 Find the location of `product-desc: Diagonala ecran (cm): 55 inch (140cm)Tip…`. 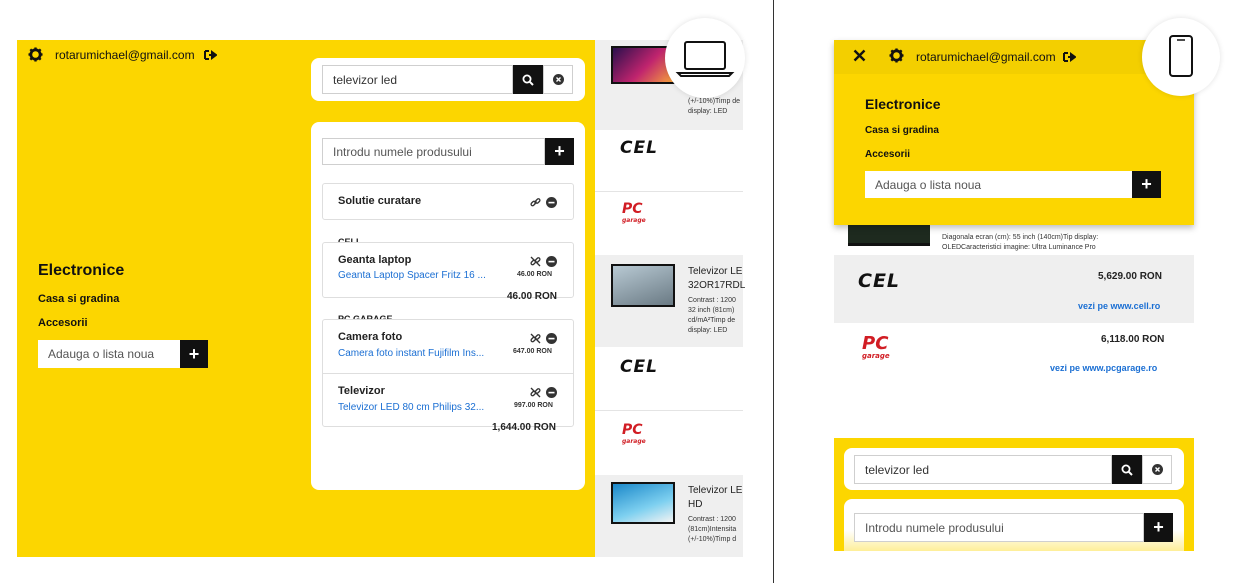

product-desc: Diagonala ecran (cm): 55 inch (140cm)Tip… is located at coordinates (1020, 242).